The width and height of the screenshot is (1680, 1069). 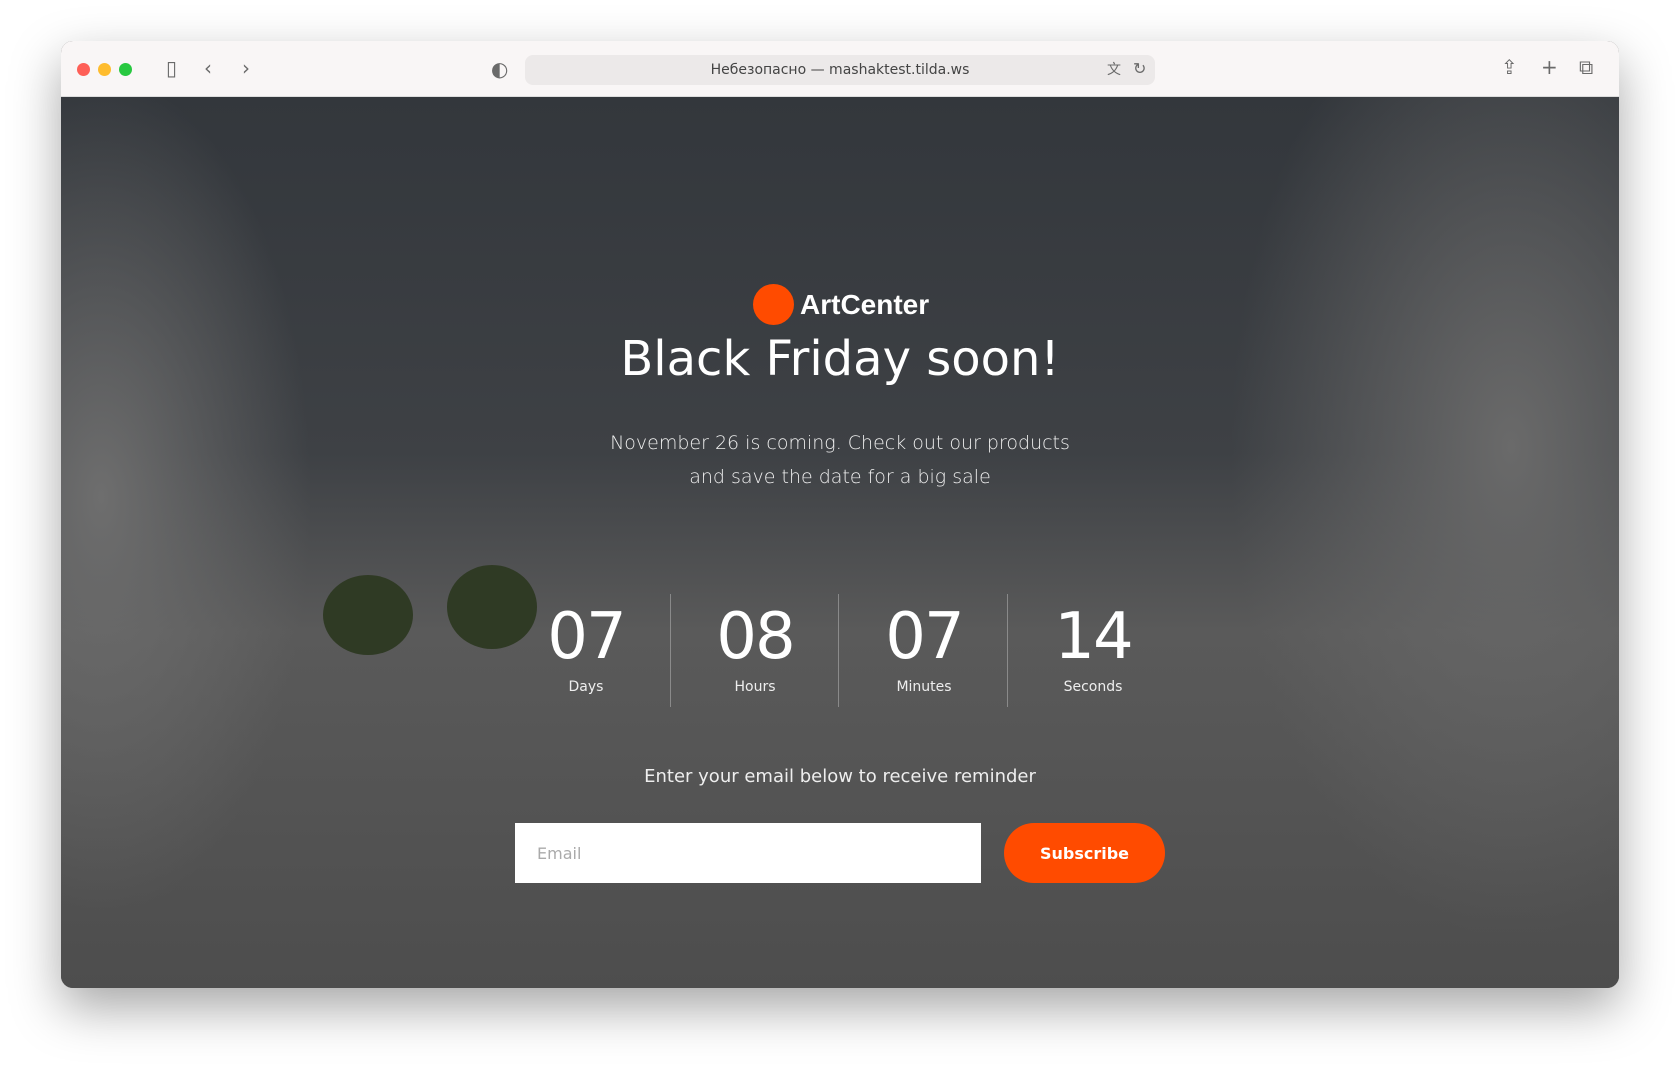 What do you see at coordinates (773, 304) in the screenshot?
I see `logo-circle-icon` at bounding box center [773, 304].